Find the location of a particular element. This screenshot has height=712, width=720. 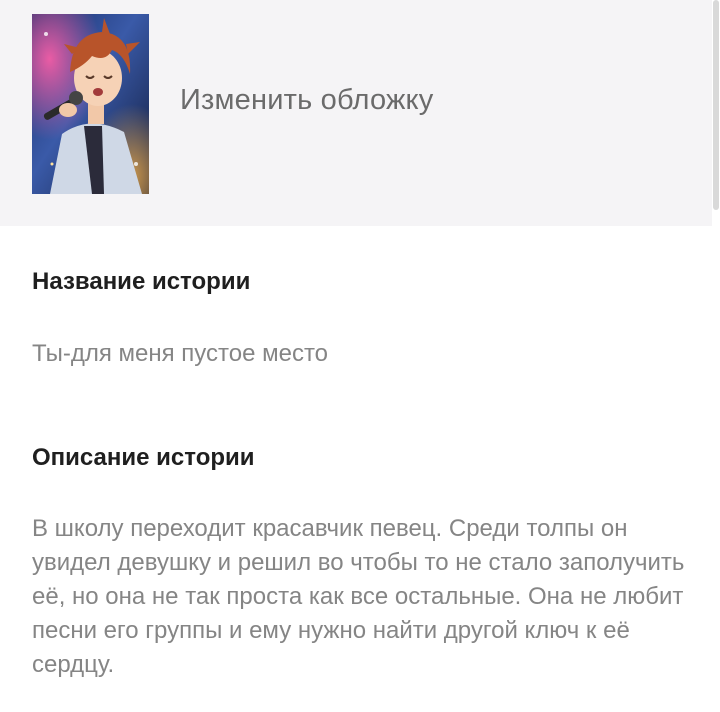

scrollbar-thumb is located at coordinates (716, 105).